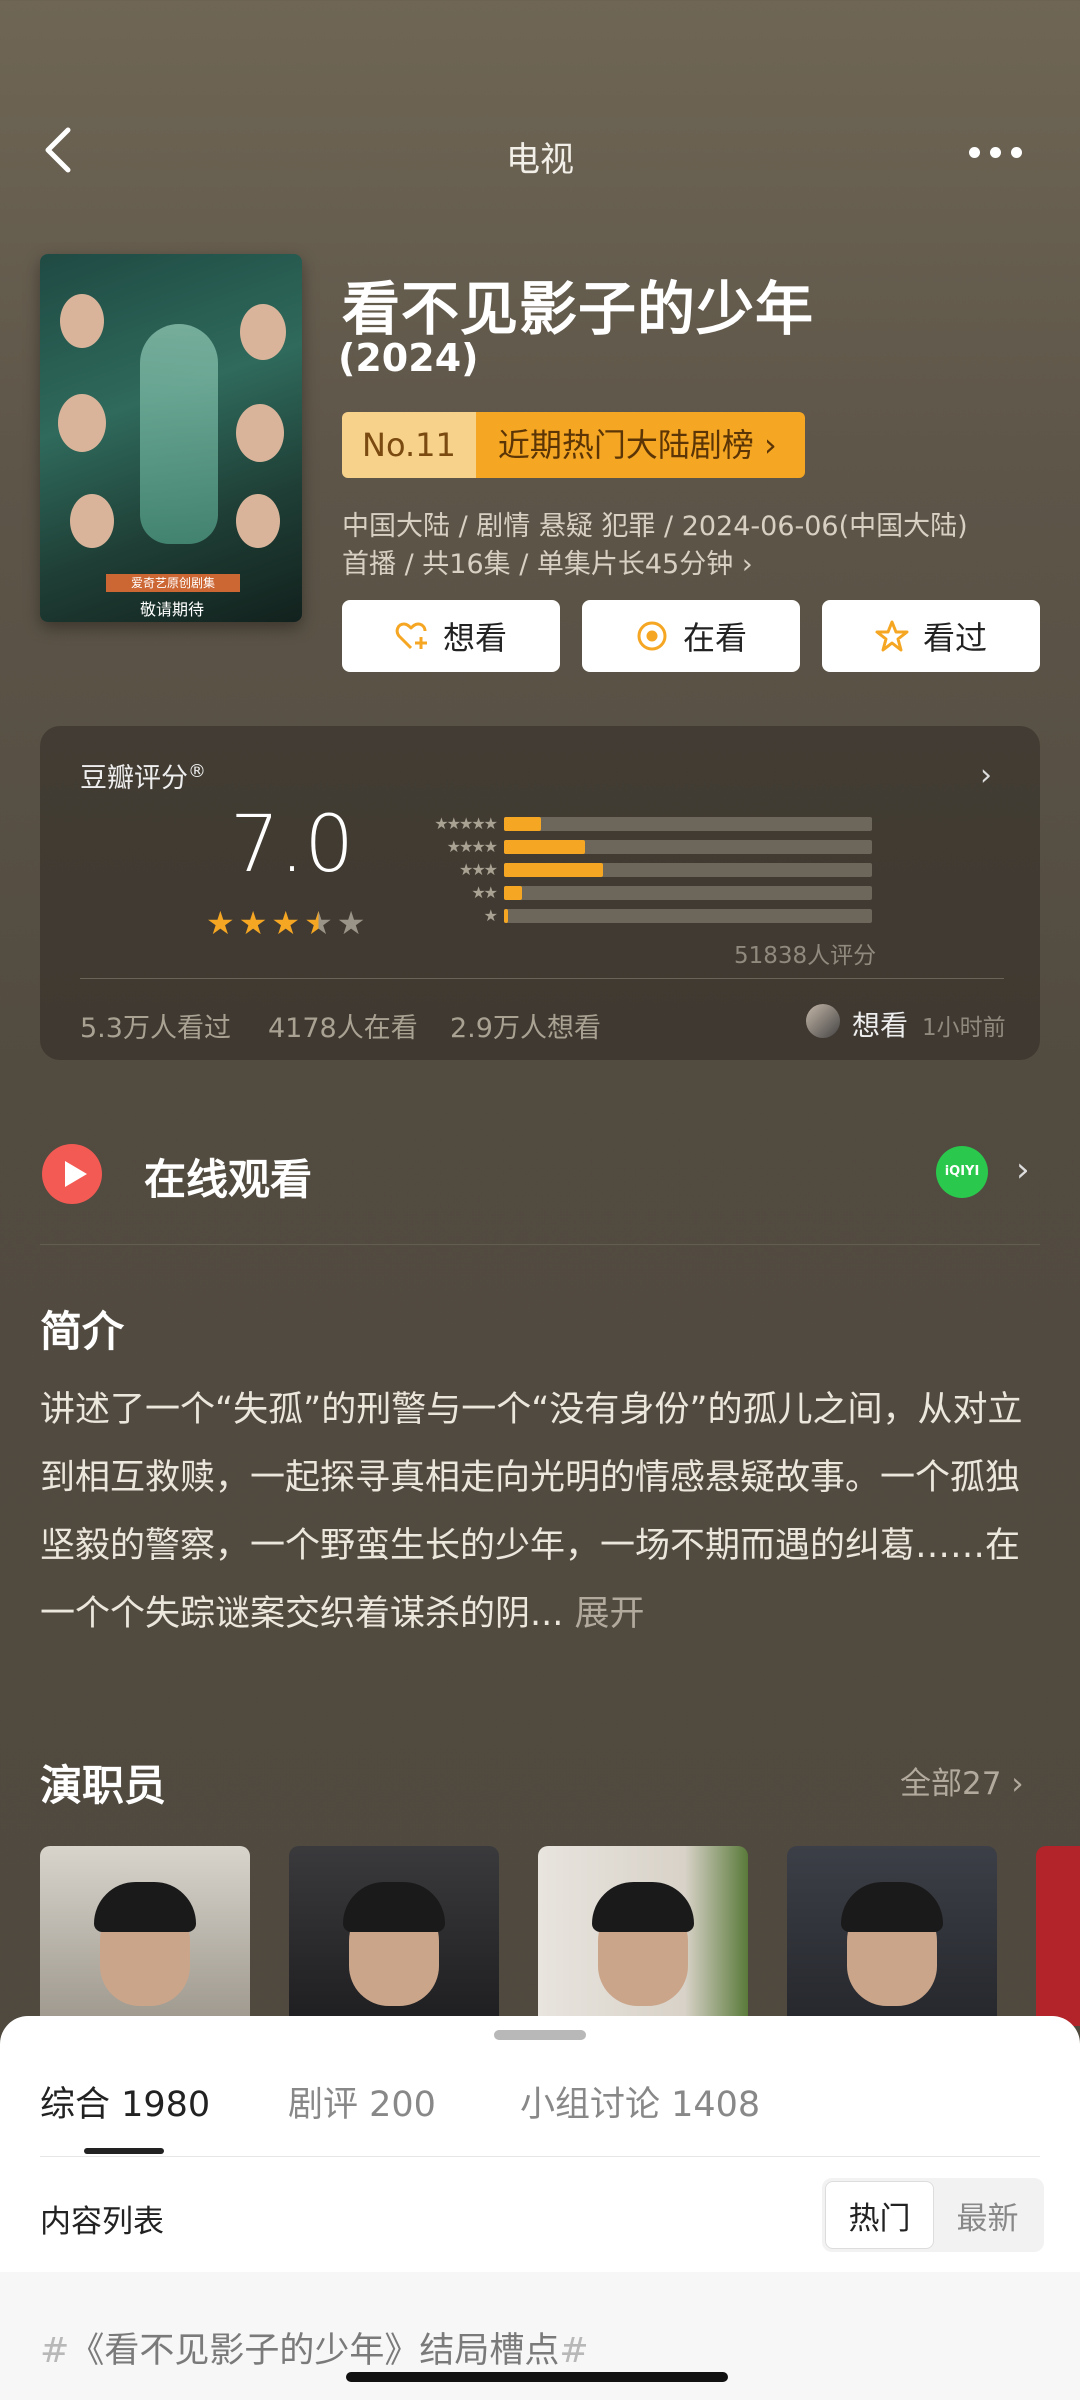 This screenshot has height=2400, width=1080. I want to click on rank-tag: No.11 近期热门大陆剧榜 ›, so click(573, 445).